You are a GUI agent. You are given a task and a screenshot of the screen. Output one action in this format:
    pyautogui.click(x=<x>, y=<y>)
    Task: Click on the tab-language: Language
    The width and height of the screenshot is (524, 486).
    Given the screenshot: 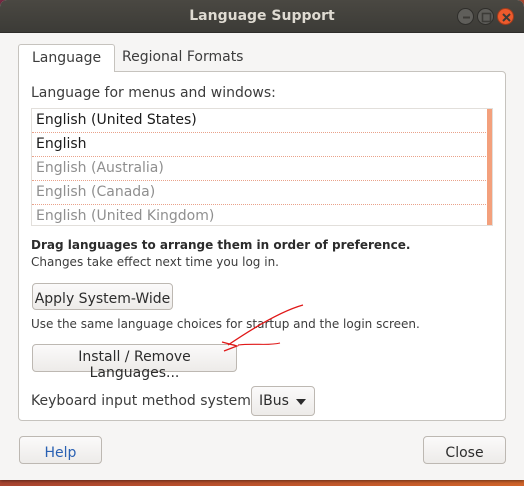 What is the action you would take?
    pyautogui.click(x=67, y=58)
    